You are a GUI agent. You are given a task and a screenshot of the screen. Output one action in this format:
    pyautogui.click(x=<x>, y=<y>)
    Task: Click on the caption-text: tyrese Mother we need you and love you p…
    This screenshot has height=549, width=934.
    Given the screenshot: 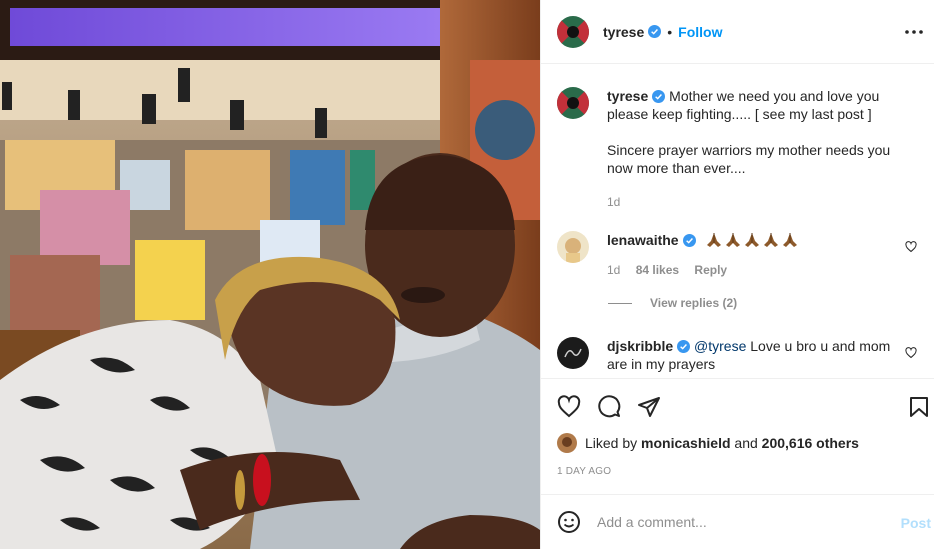 What is the action you would take?
    pyautogui.click(x=763, y=105)
    